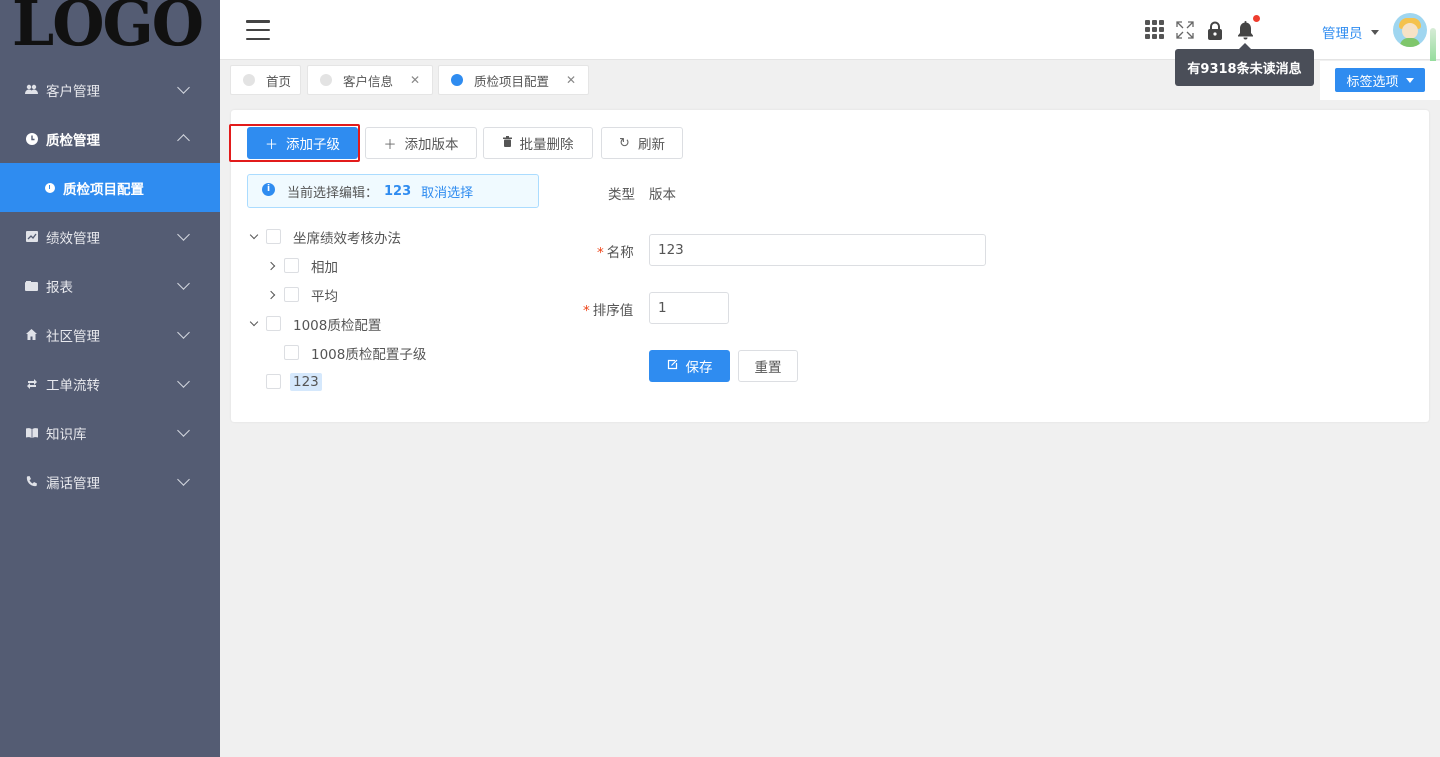  I want to click on sort-input-value: 1, so click(662, 308).